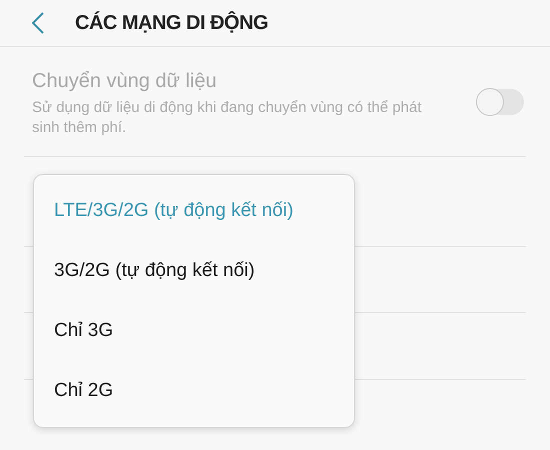  Describe the element at coordinates (194, 271) in the screenshot. I see `menu-option: 3G/2G (tự động kết nối)` at that location.